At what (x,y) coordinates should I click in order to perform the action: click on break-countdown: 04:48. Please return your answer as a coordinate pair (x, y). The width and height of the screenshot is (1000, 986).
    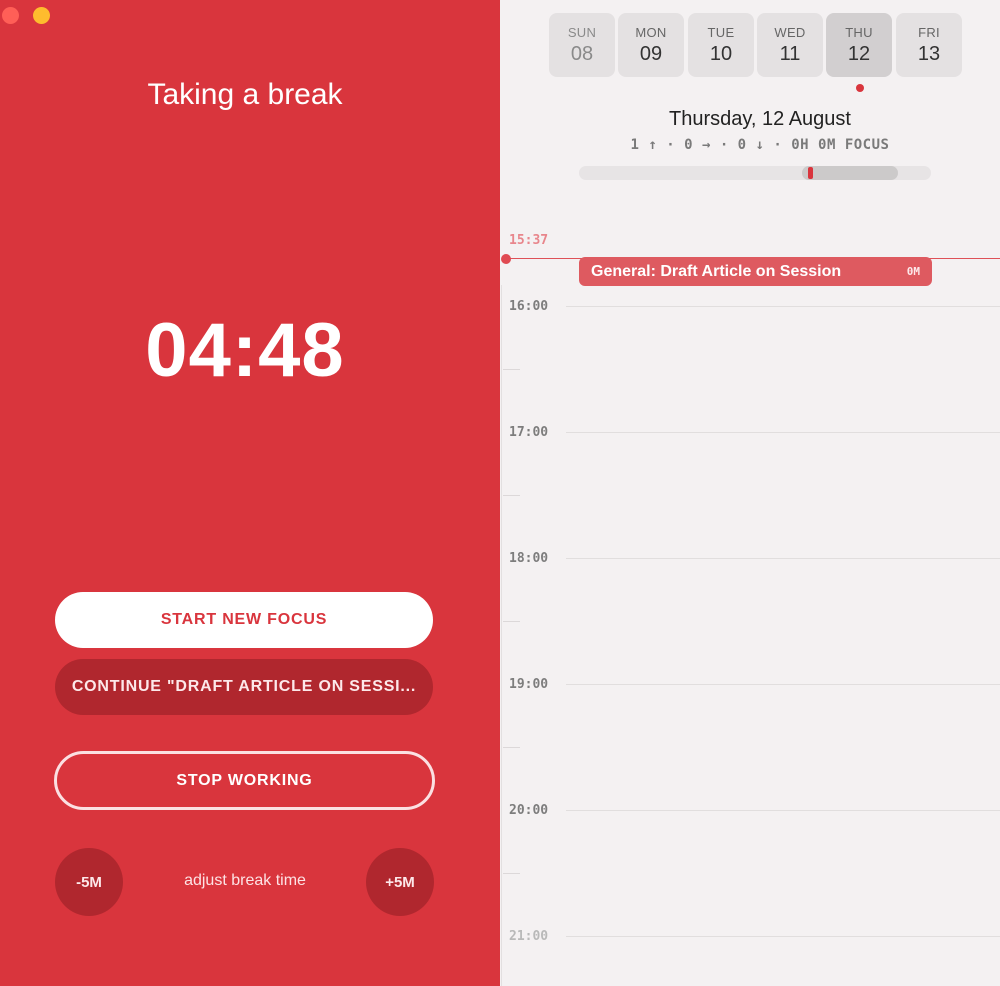
    Looking at the image, I should click on (245, 350).